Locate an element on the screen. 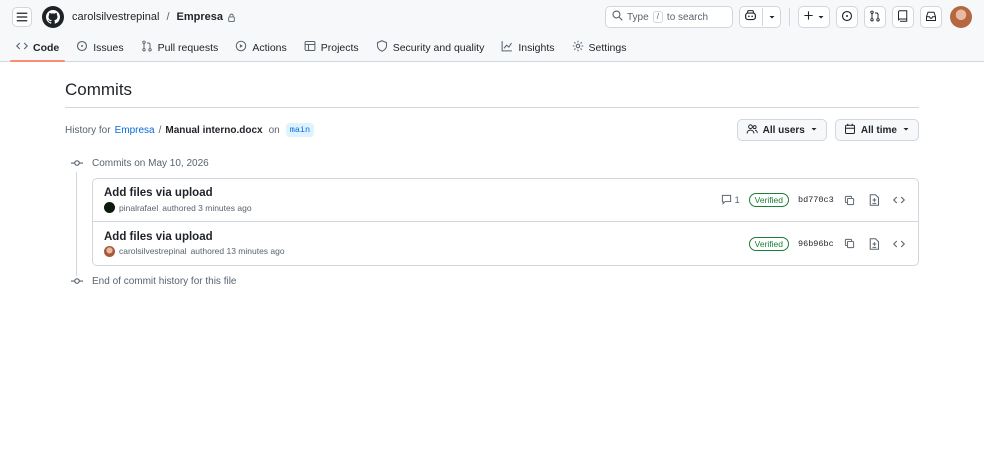  tab-label: Settings is located at coordinates (607, 47).